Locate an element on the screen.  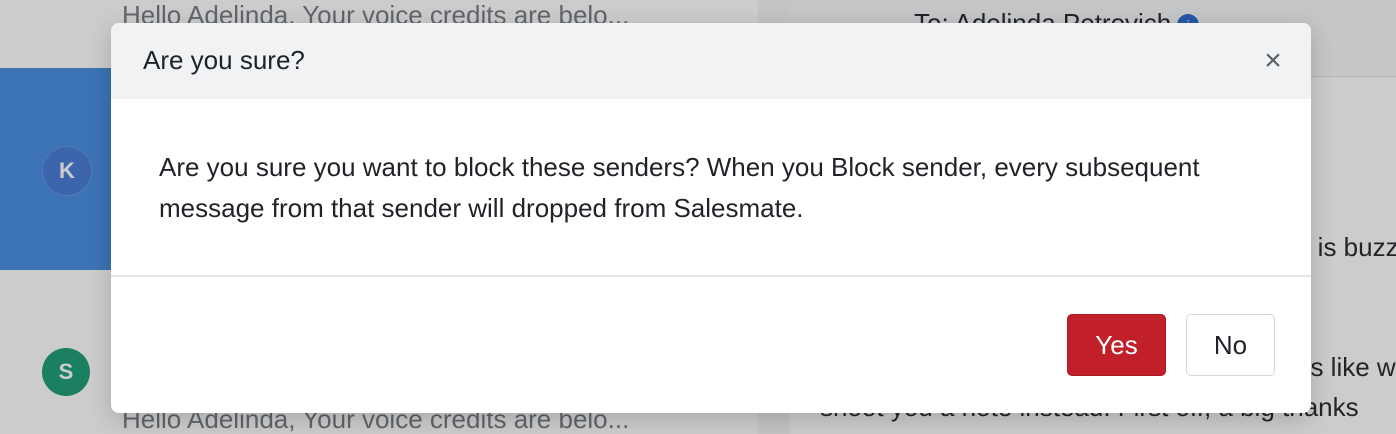
dialog-divider is located at coordinates (711, 276).